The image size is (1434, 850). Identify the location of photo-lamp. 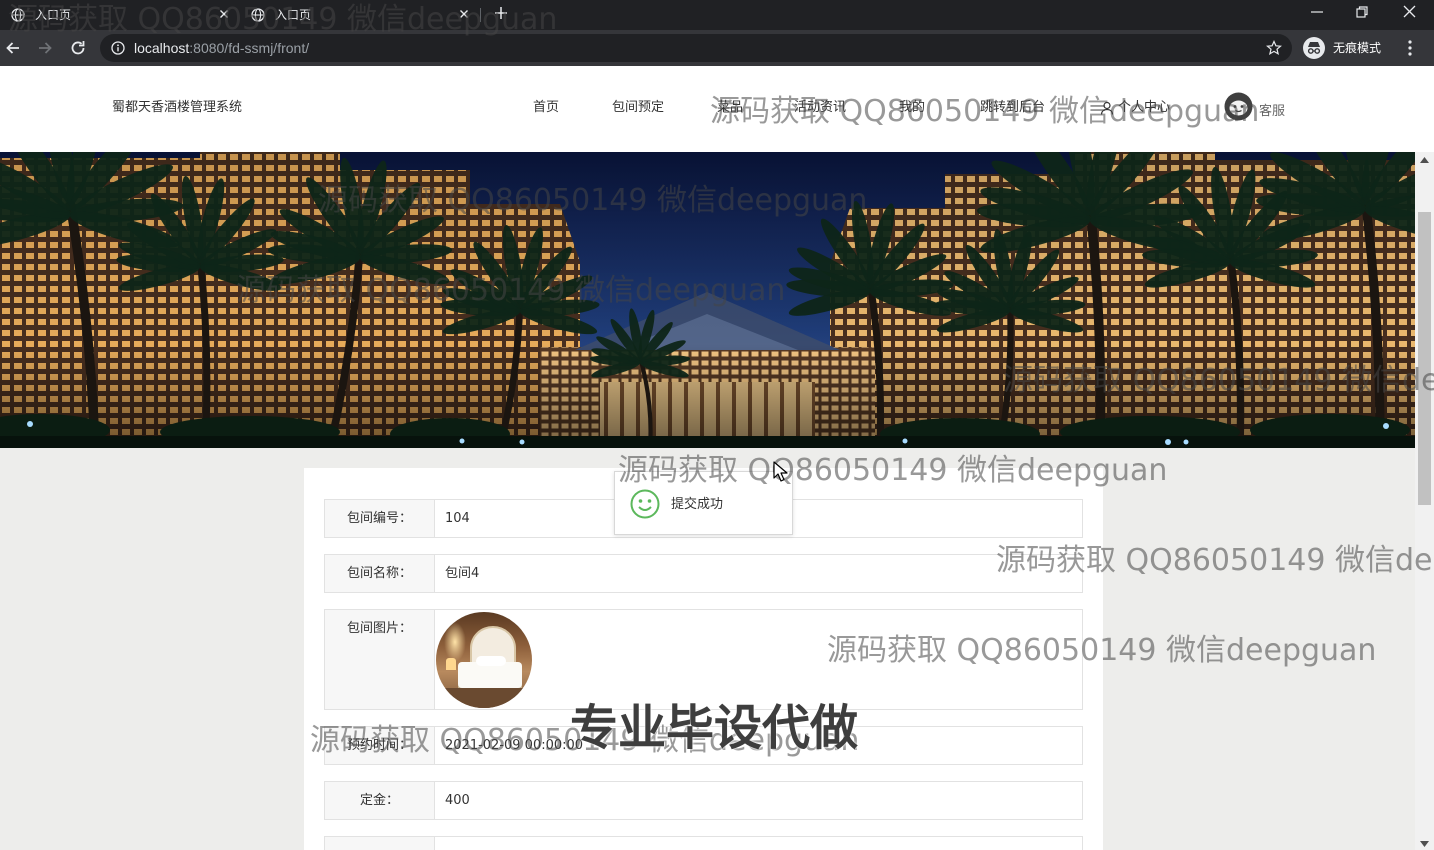
(451, 664).